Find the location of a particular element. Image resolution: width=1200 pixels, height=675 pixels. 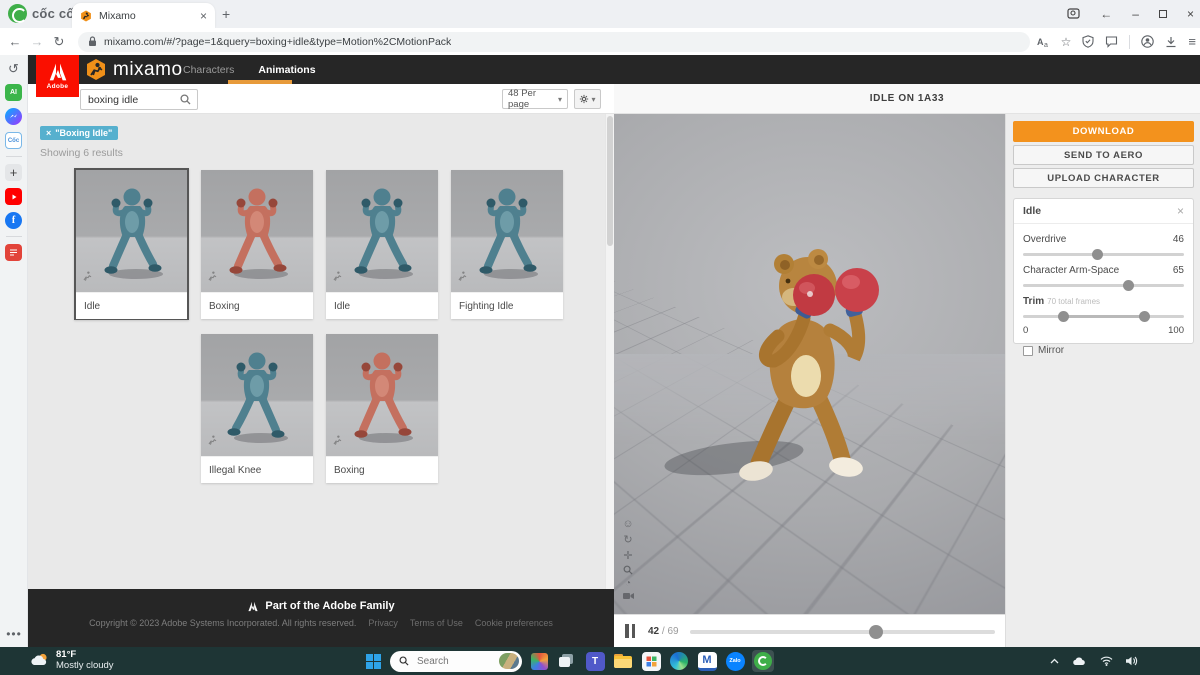

file-explorer-icon is located at coordinates (623, 661).